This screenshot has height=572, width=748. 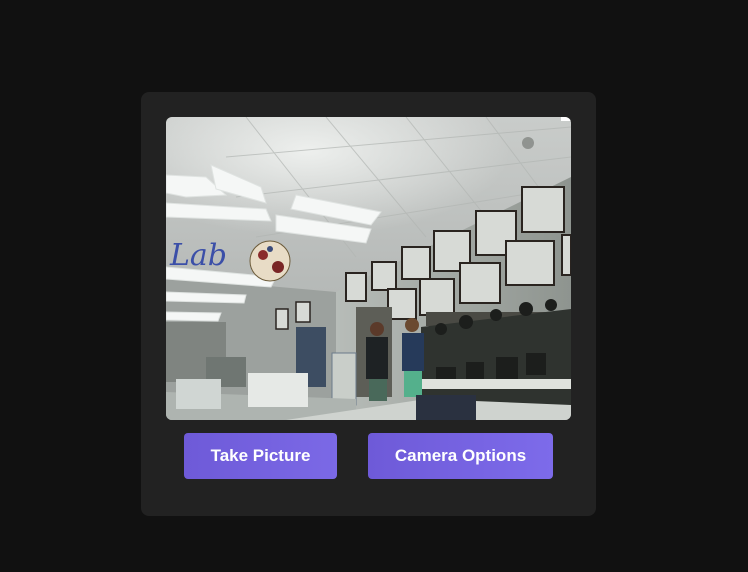 I want to click on camera-options-button: Camera Options, so click(x=460, y=456).